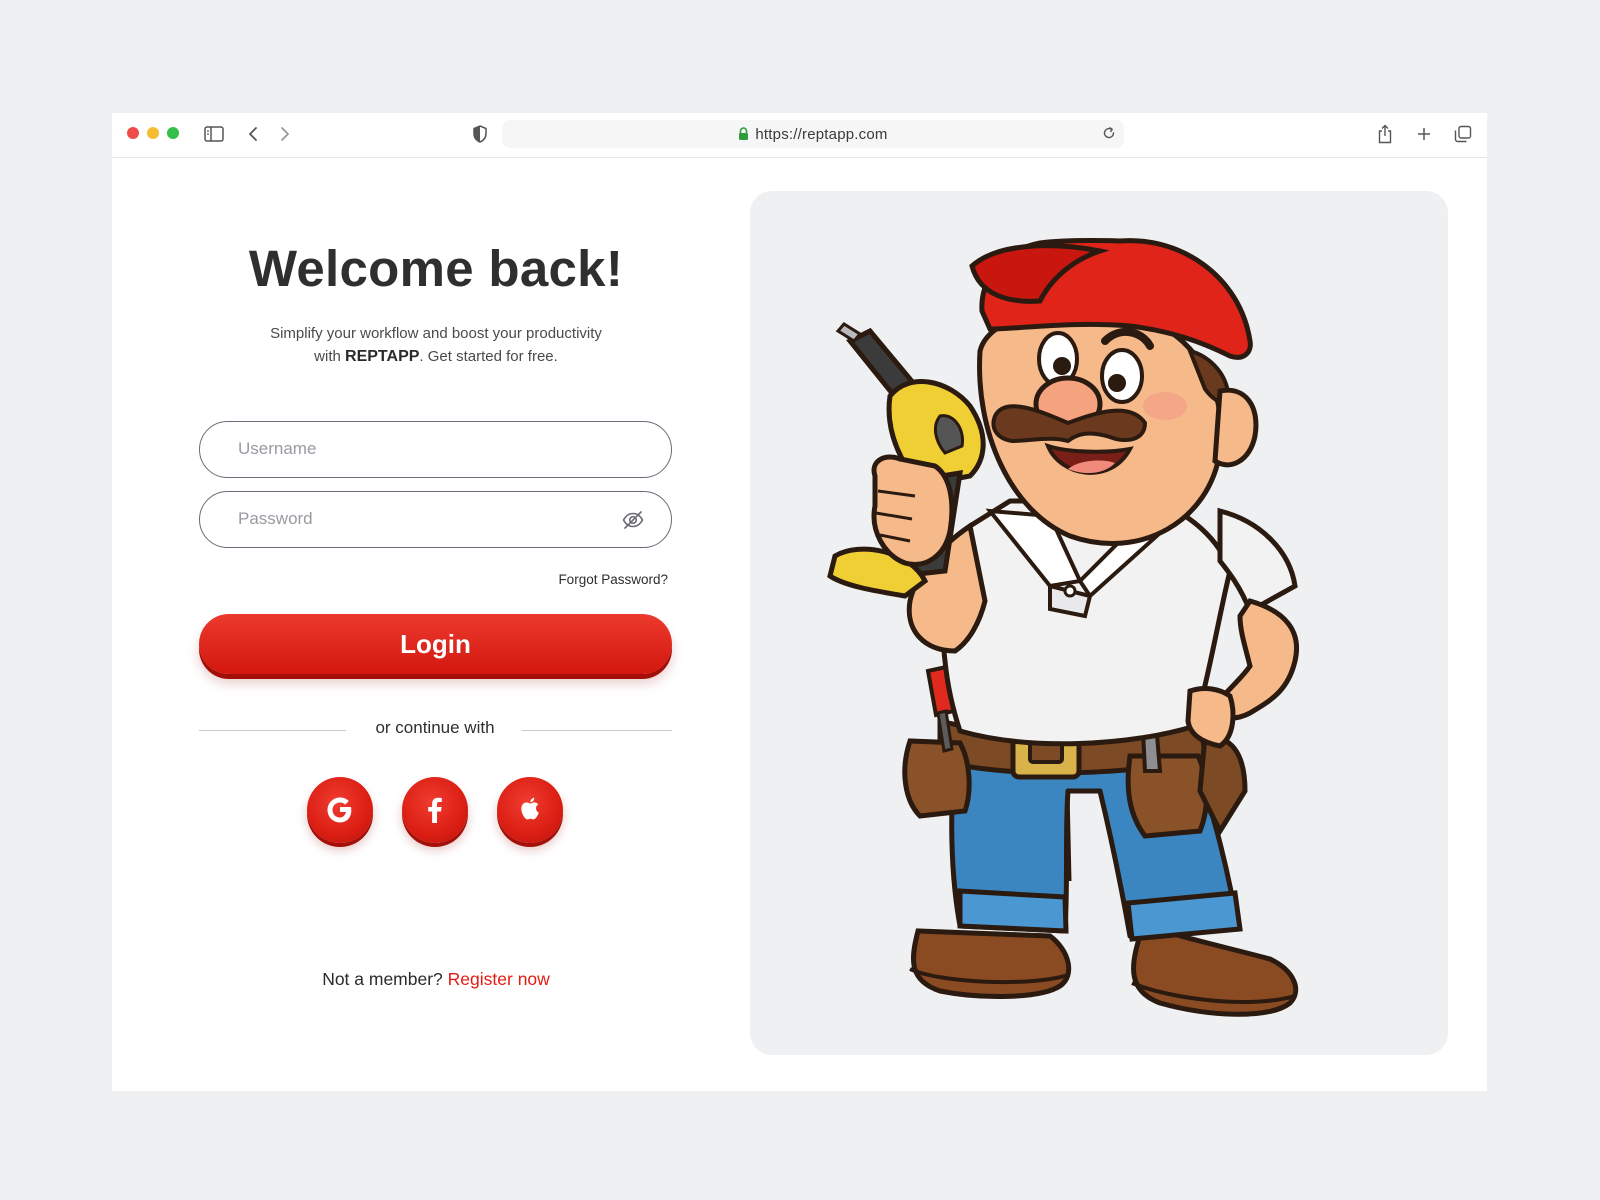  What do you see at coordinates (633, 520) in the screenshot?
I see `eye-slash-icon` at bounding box center [633, 520].